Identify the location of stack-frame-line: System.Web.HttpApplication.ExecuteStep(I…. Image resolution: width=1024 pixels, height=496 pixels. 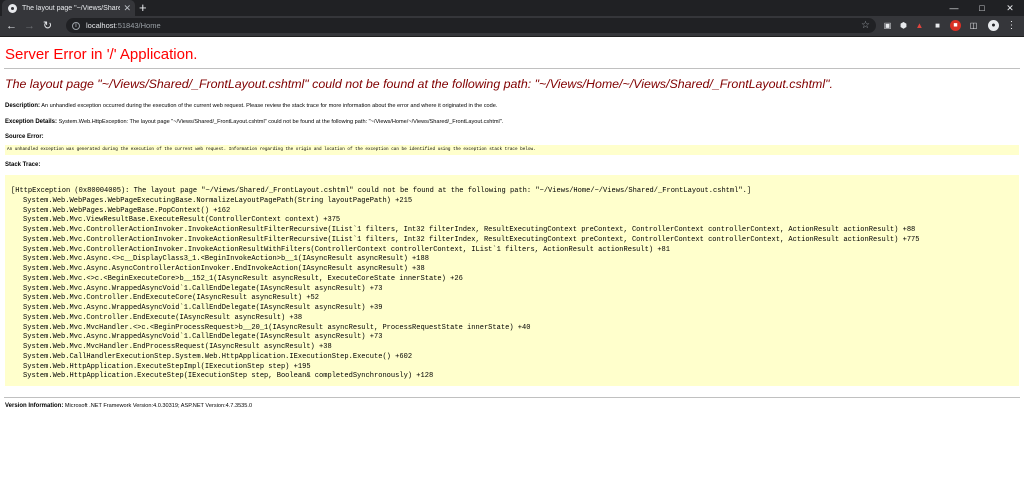
(228, 376).